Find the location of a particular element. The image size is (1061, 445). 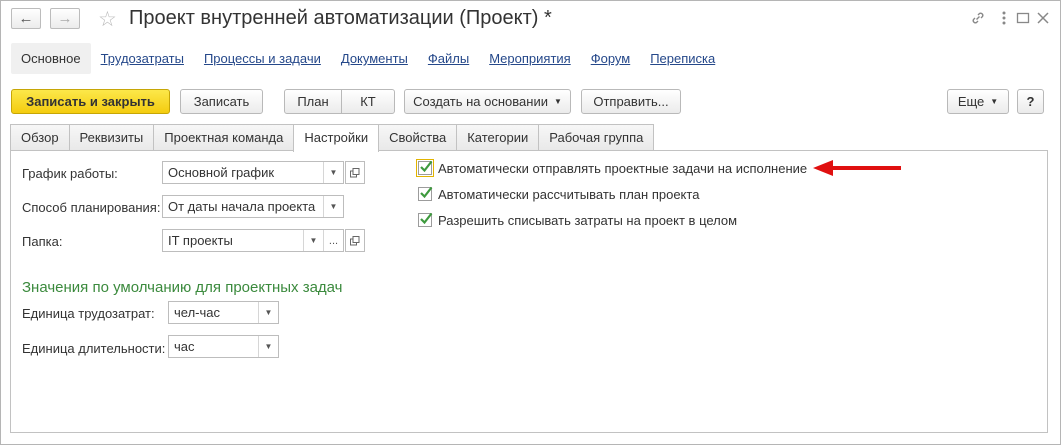

duration-unit-field: час ▼ is located at coordinates (223, 346).